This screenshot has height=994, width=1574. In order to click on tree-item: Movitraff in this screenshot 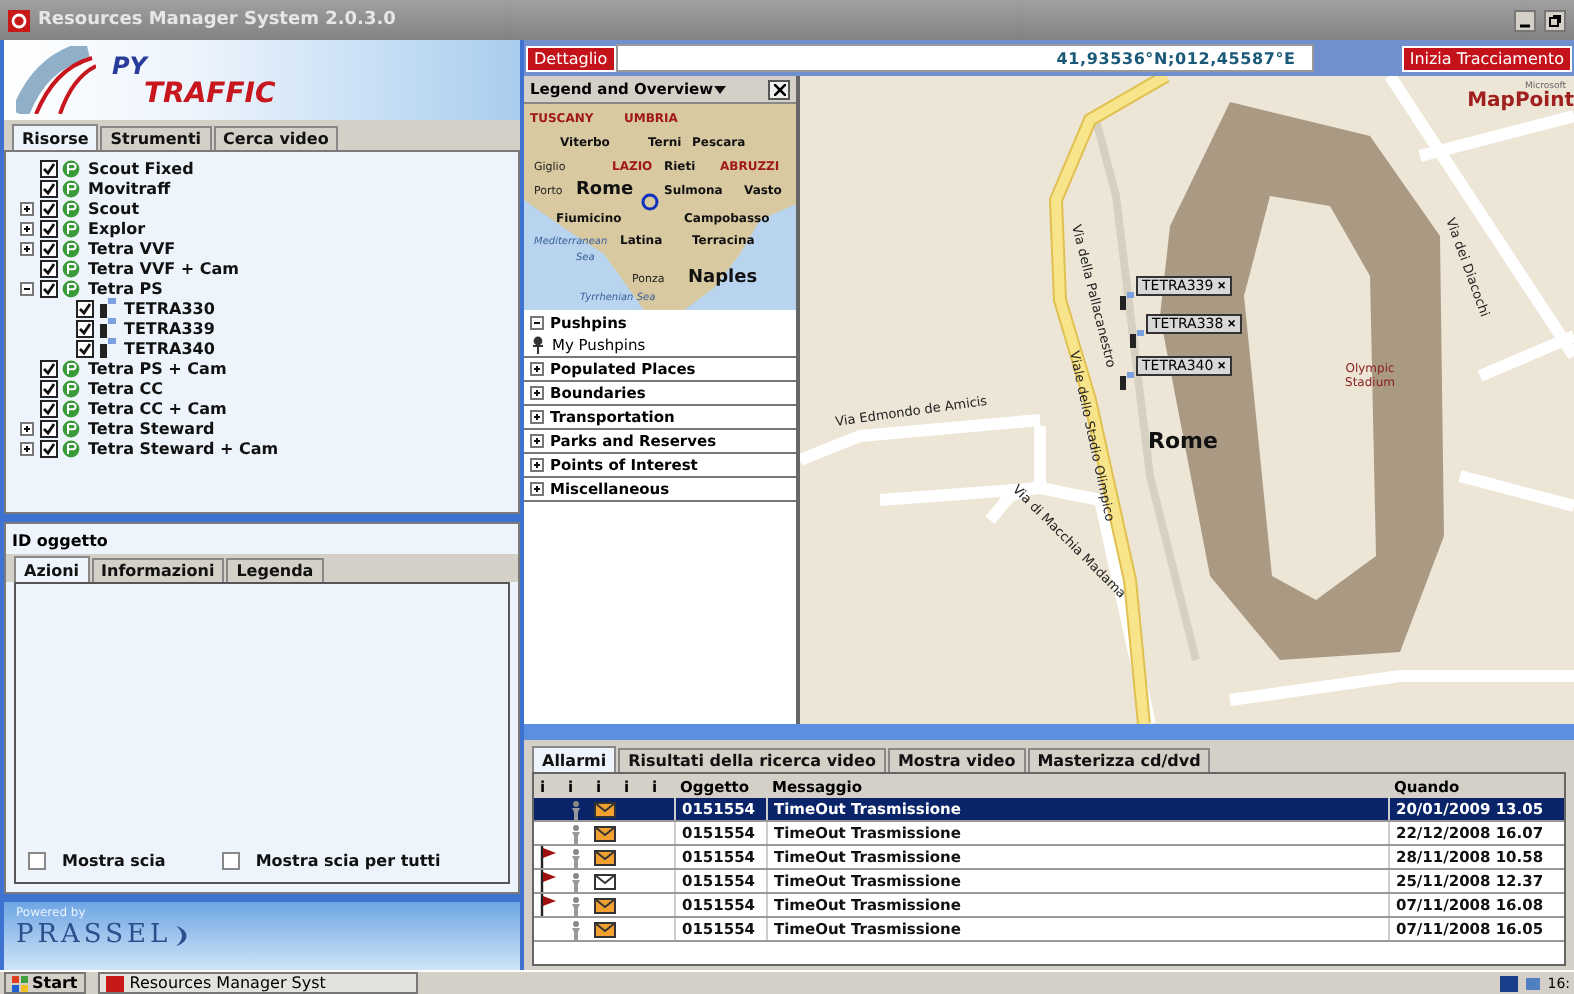, I will do `click(129, 188)`.